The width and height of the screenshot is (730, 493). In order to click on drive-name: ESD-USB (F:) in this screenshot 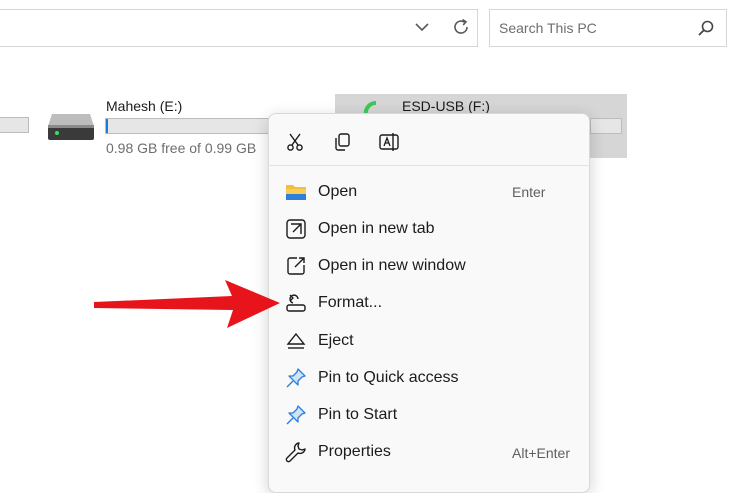, I will do `click(446, 106)`.